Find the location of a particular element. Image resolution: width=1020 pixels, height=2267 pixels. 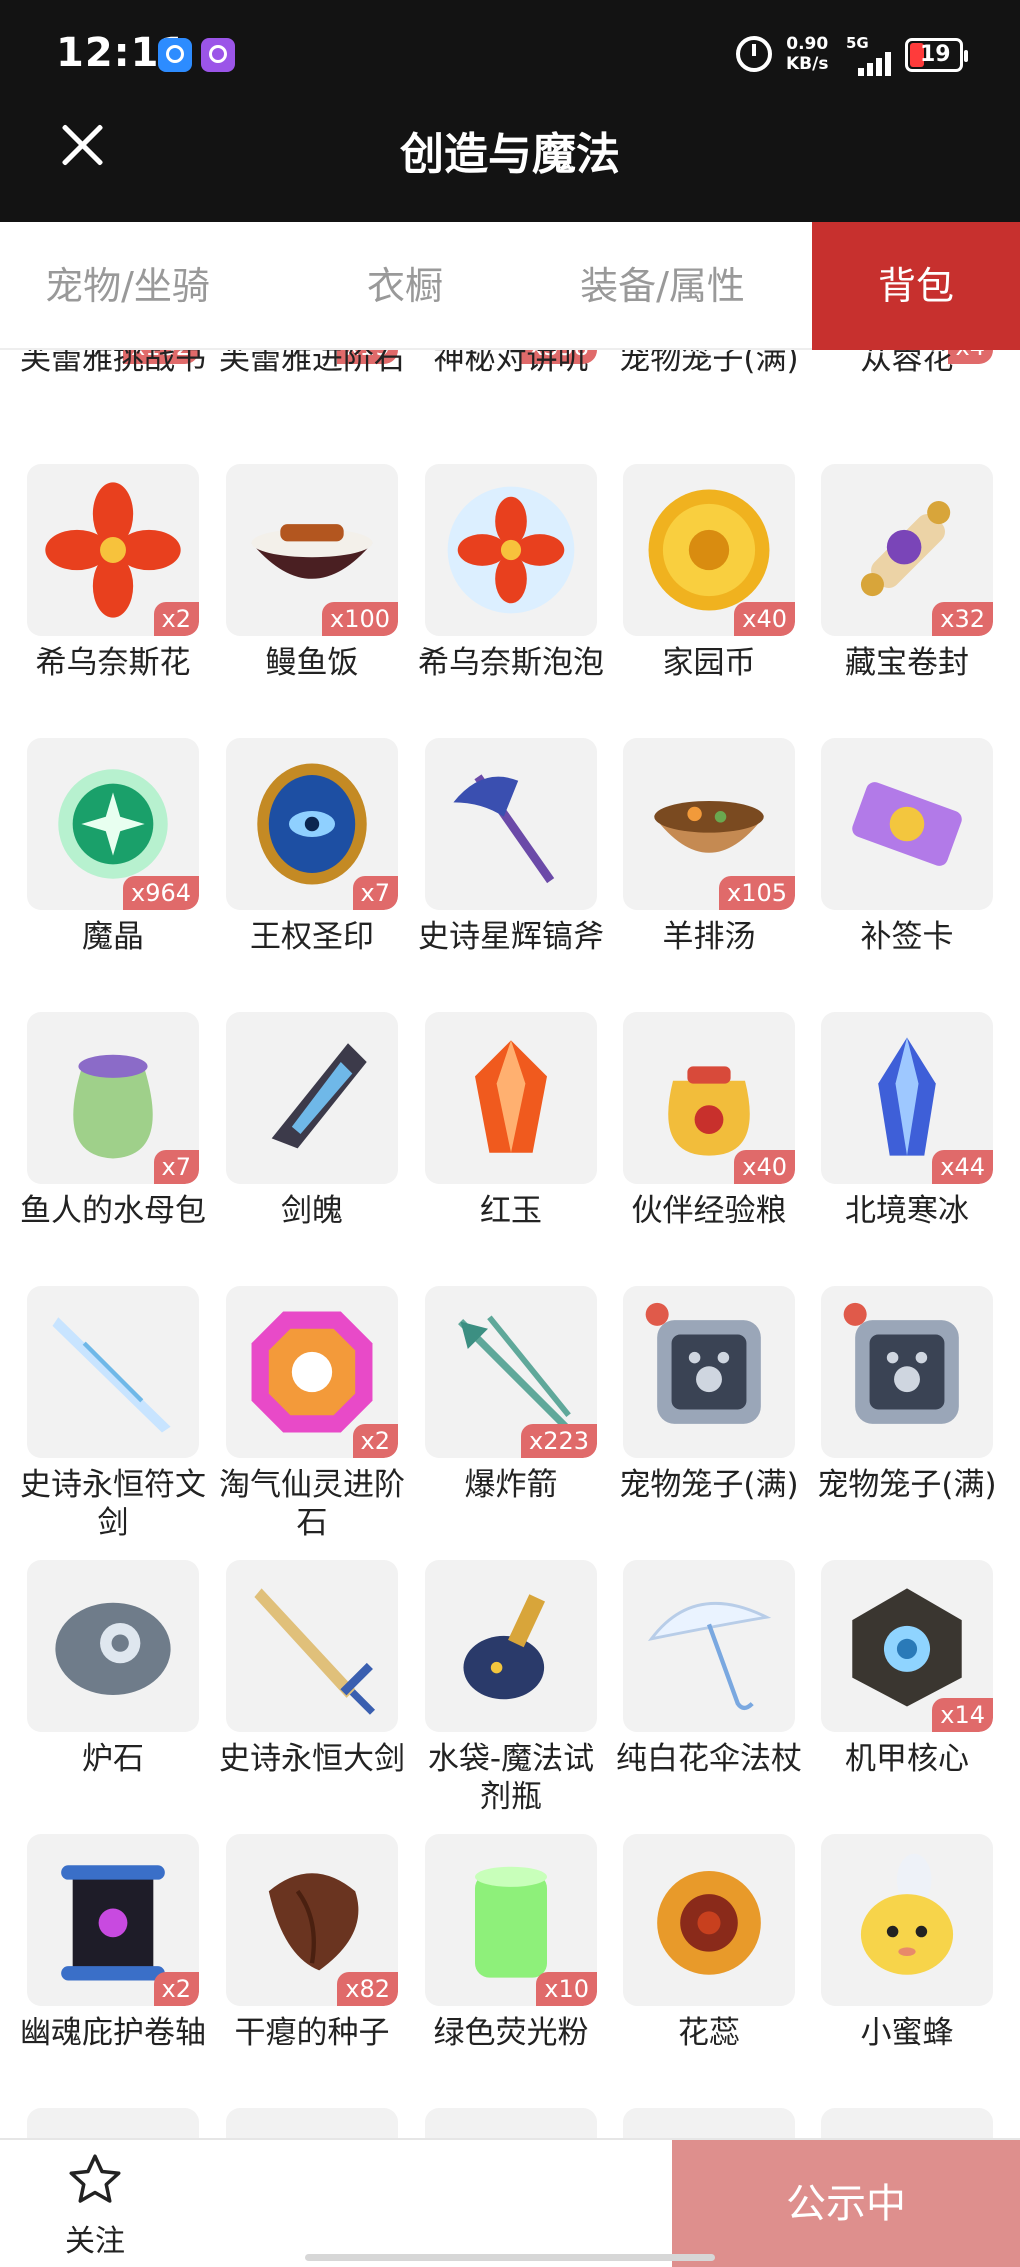

item-name: 北境寒冰 is located at coordinates (907, 1211).